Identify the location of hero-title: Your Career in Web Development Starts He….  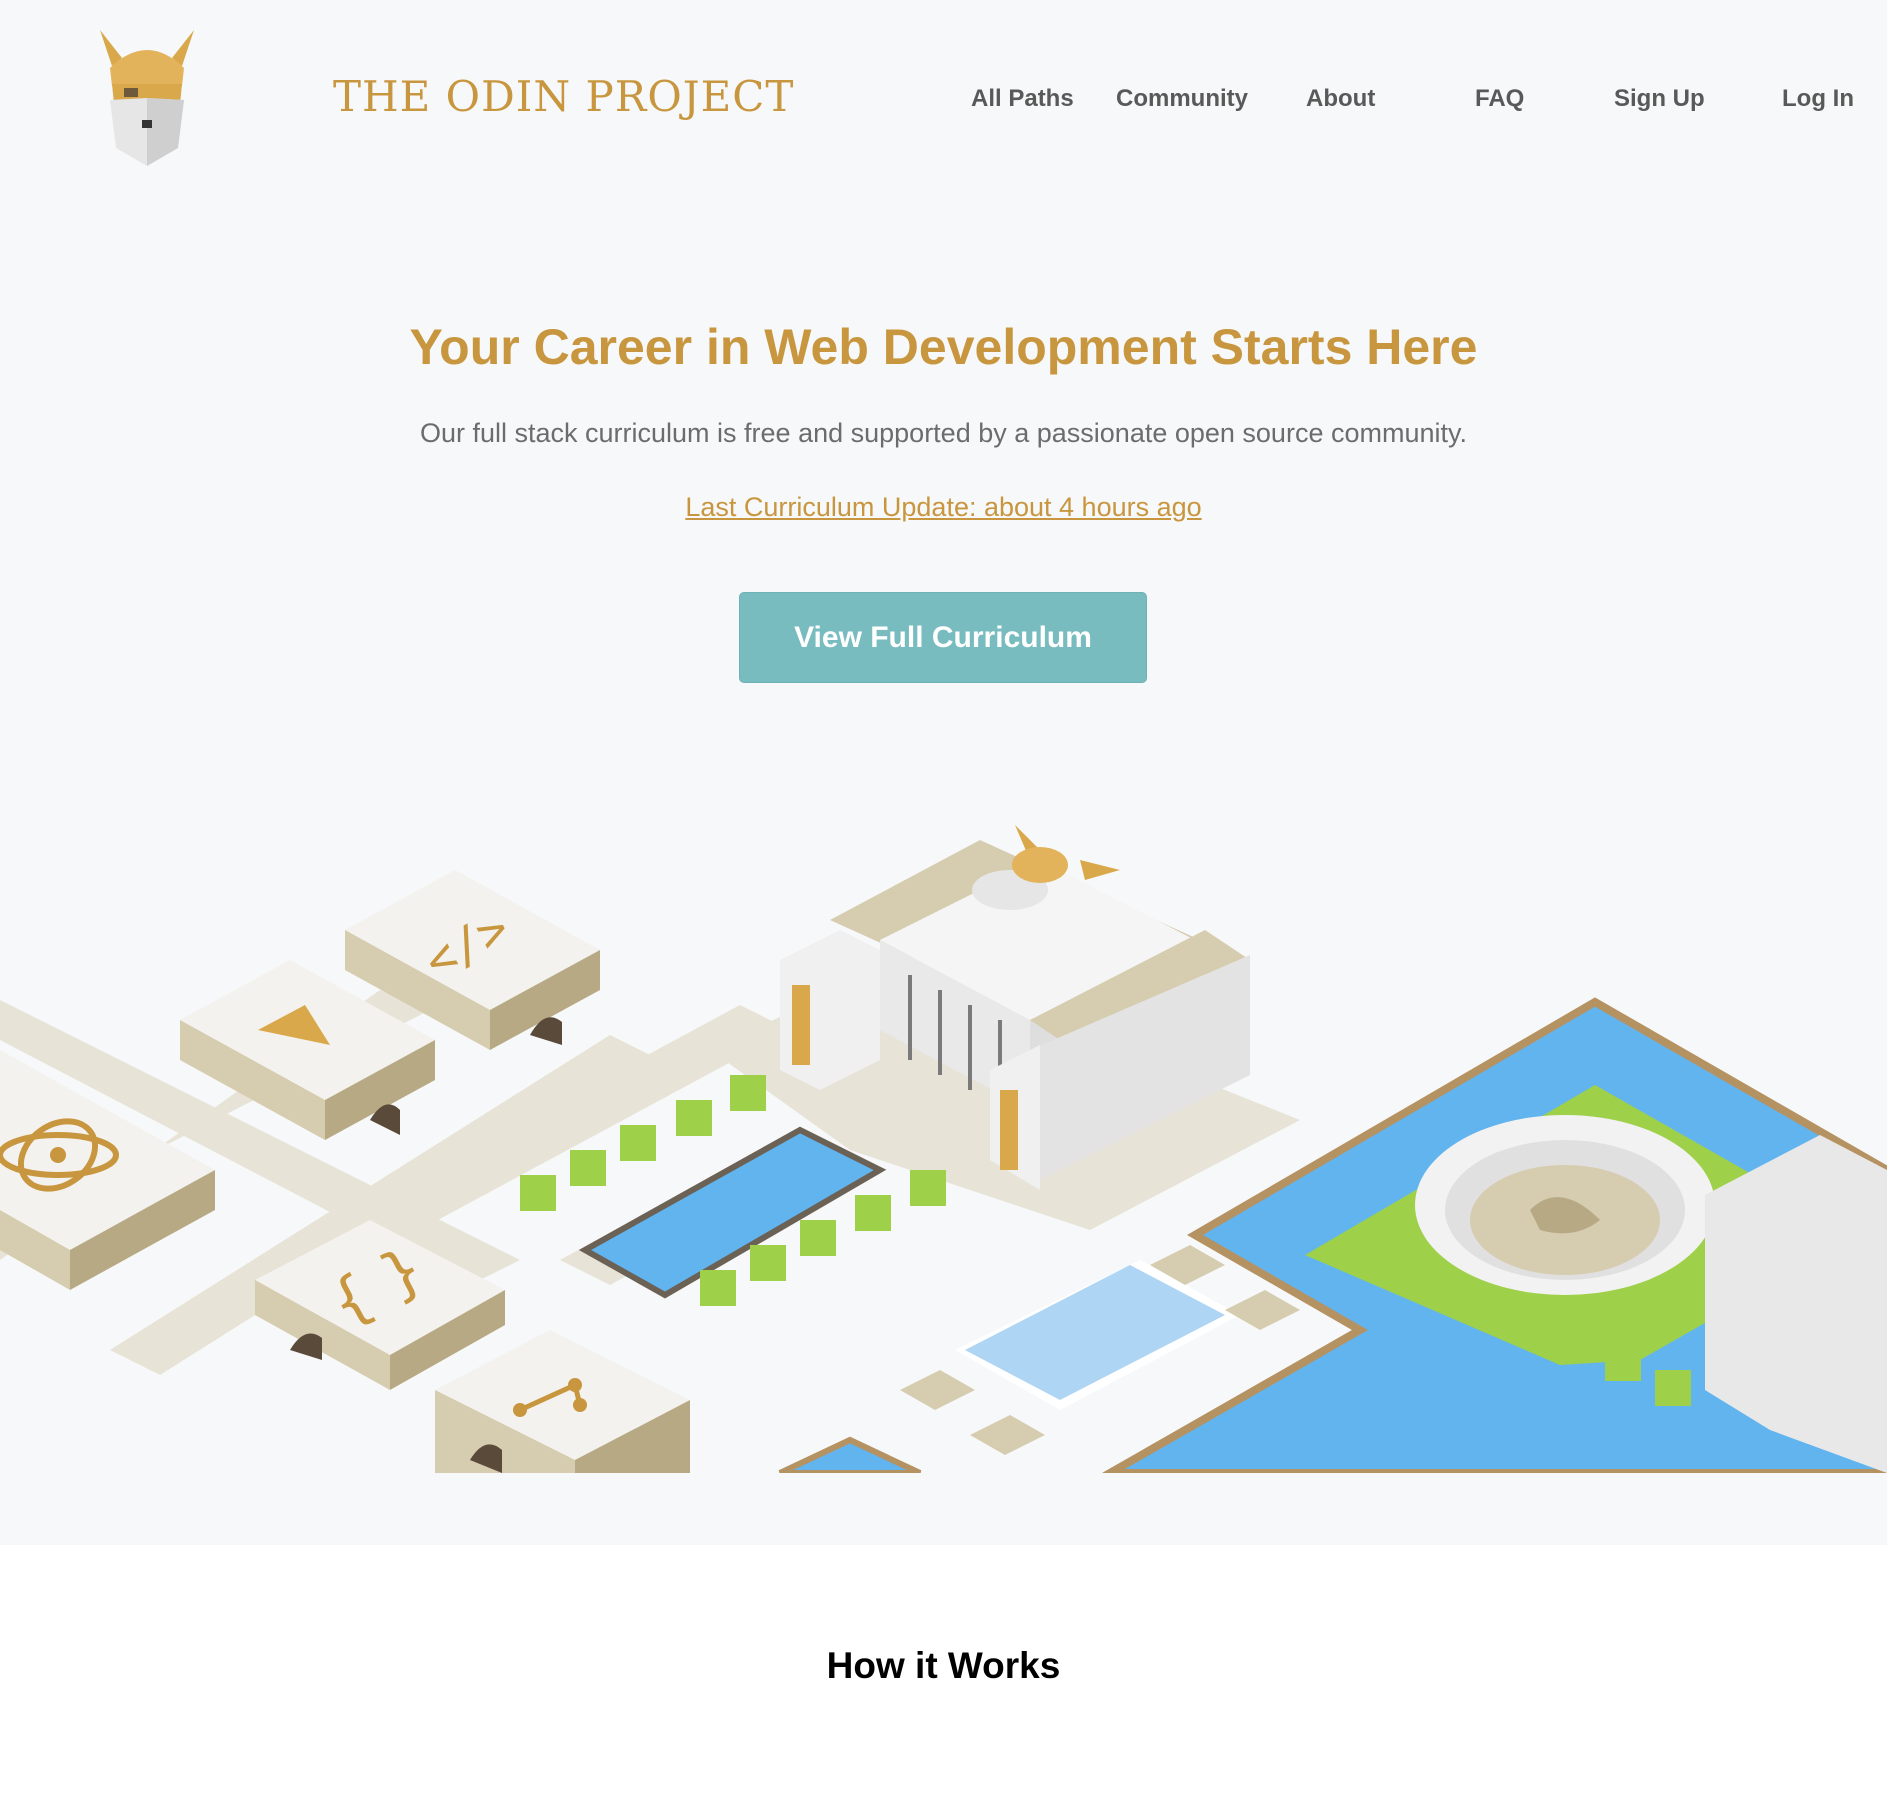
(943, 347).